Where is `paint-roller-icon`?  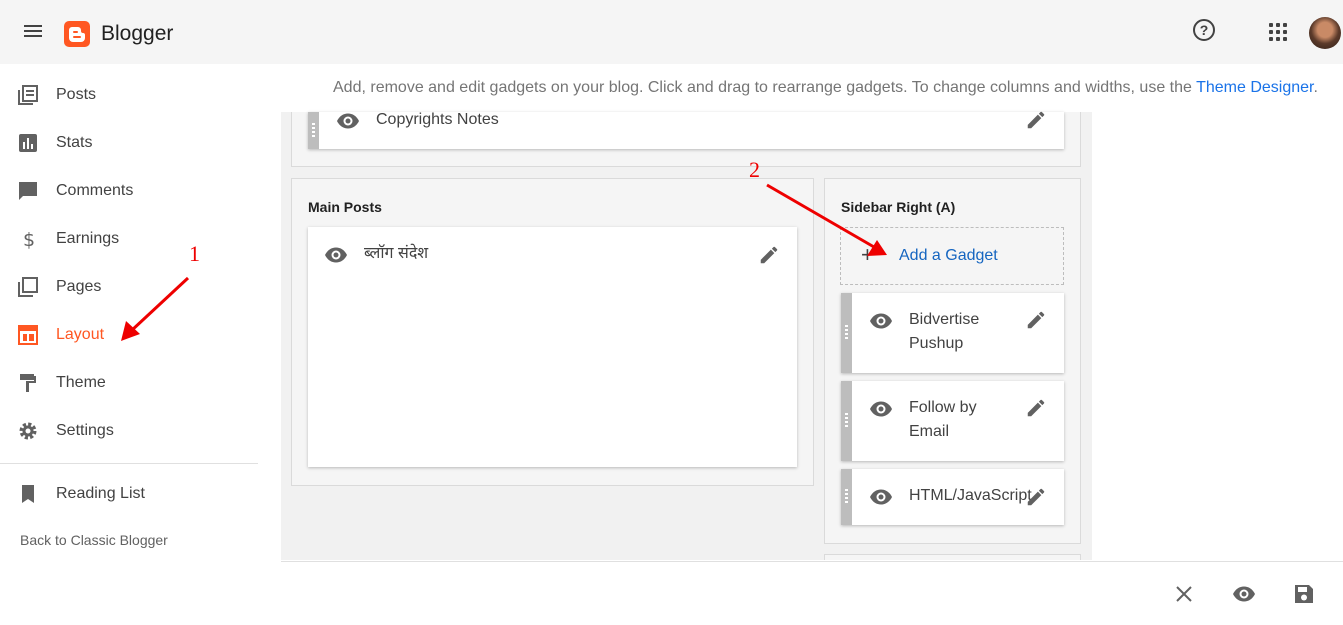
paint-roller-icon is located at coordinates (28, 383).